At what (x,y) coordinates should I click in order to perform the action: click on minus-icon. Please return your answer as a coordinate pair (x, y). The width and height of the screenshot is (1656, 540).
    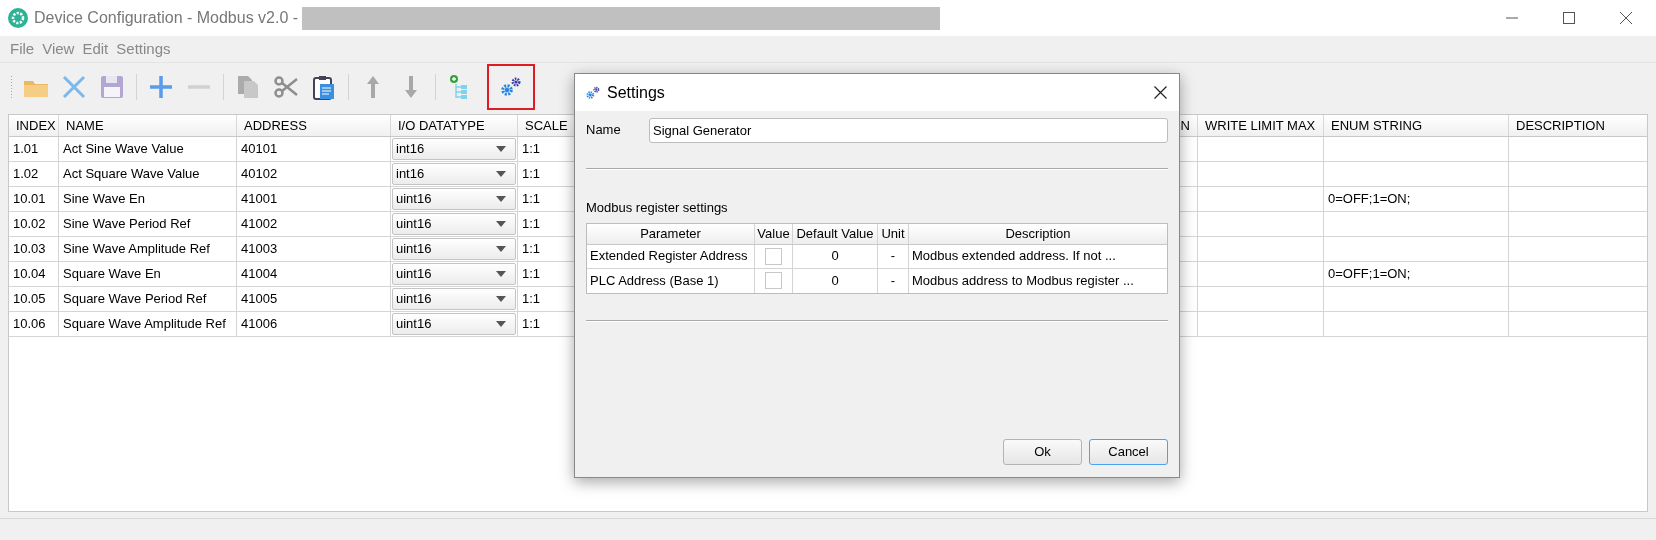
    Looking at the image, I should click on (199, 86).